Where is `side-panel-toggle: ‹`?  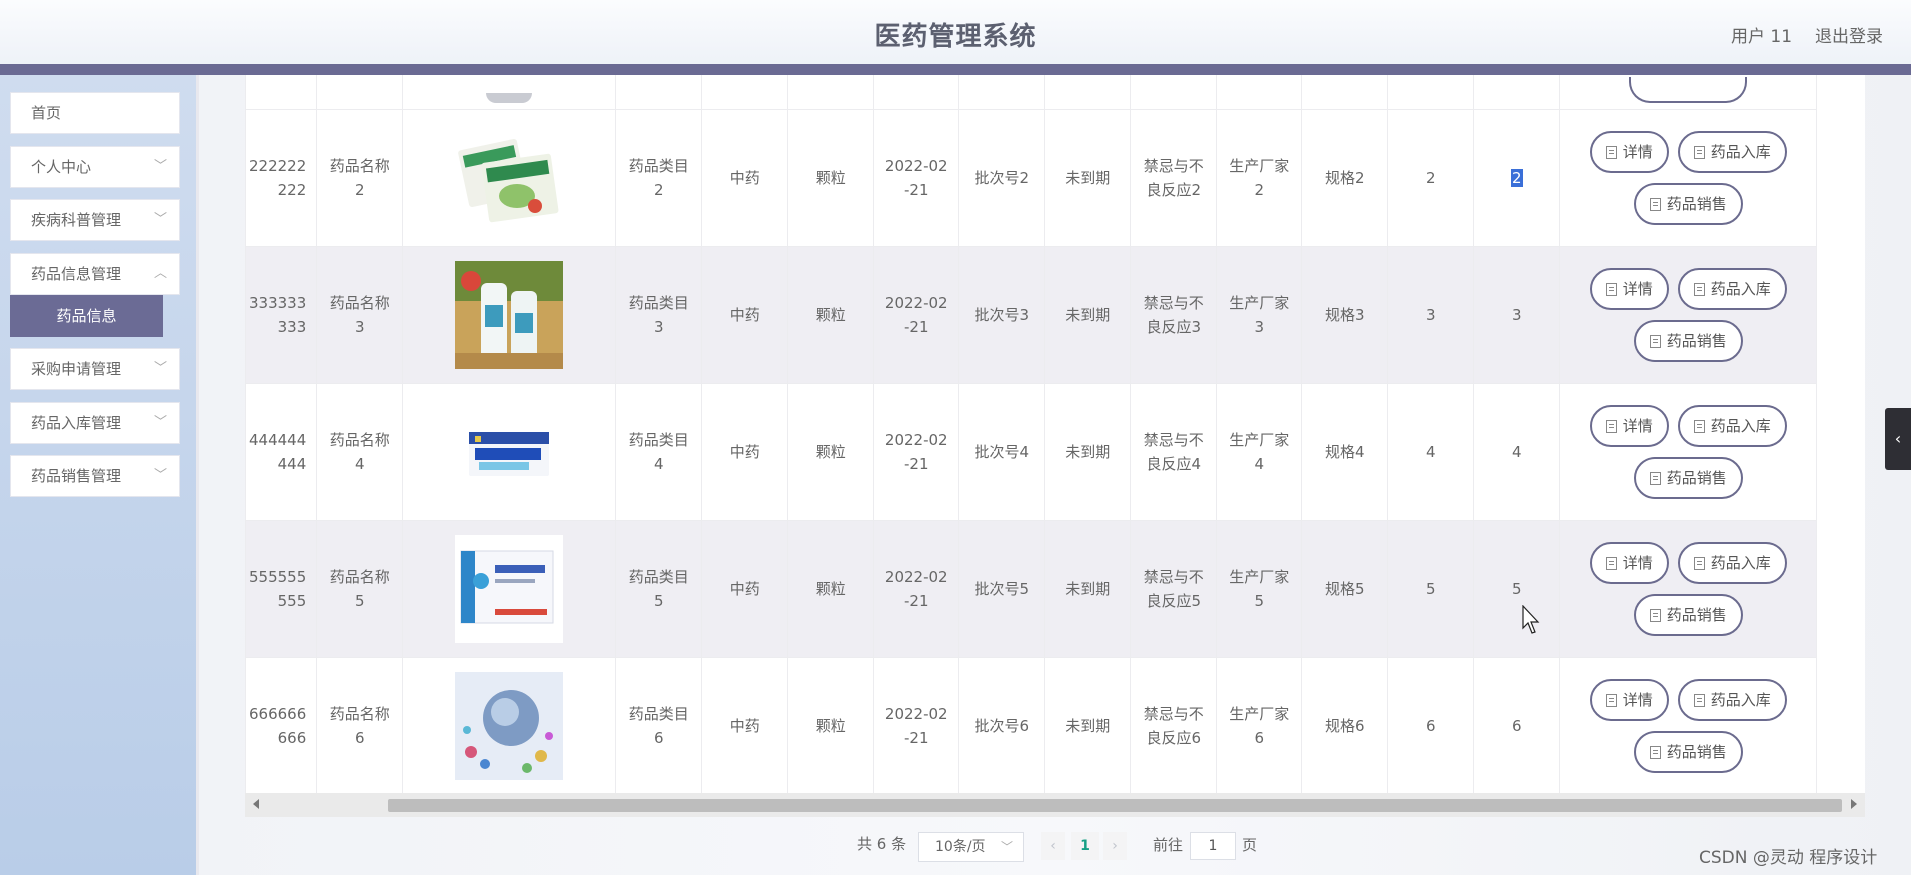
side-panel-toggle: ‹ is located at coordinates (1898, 439).